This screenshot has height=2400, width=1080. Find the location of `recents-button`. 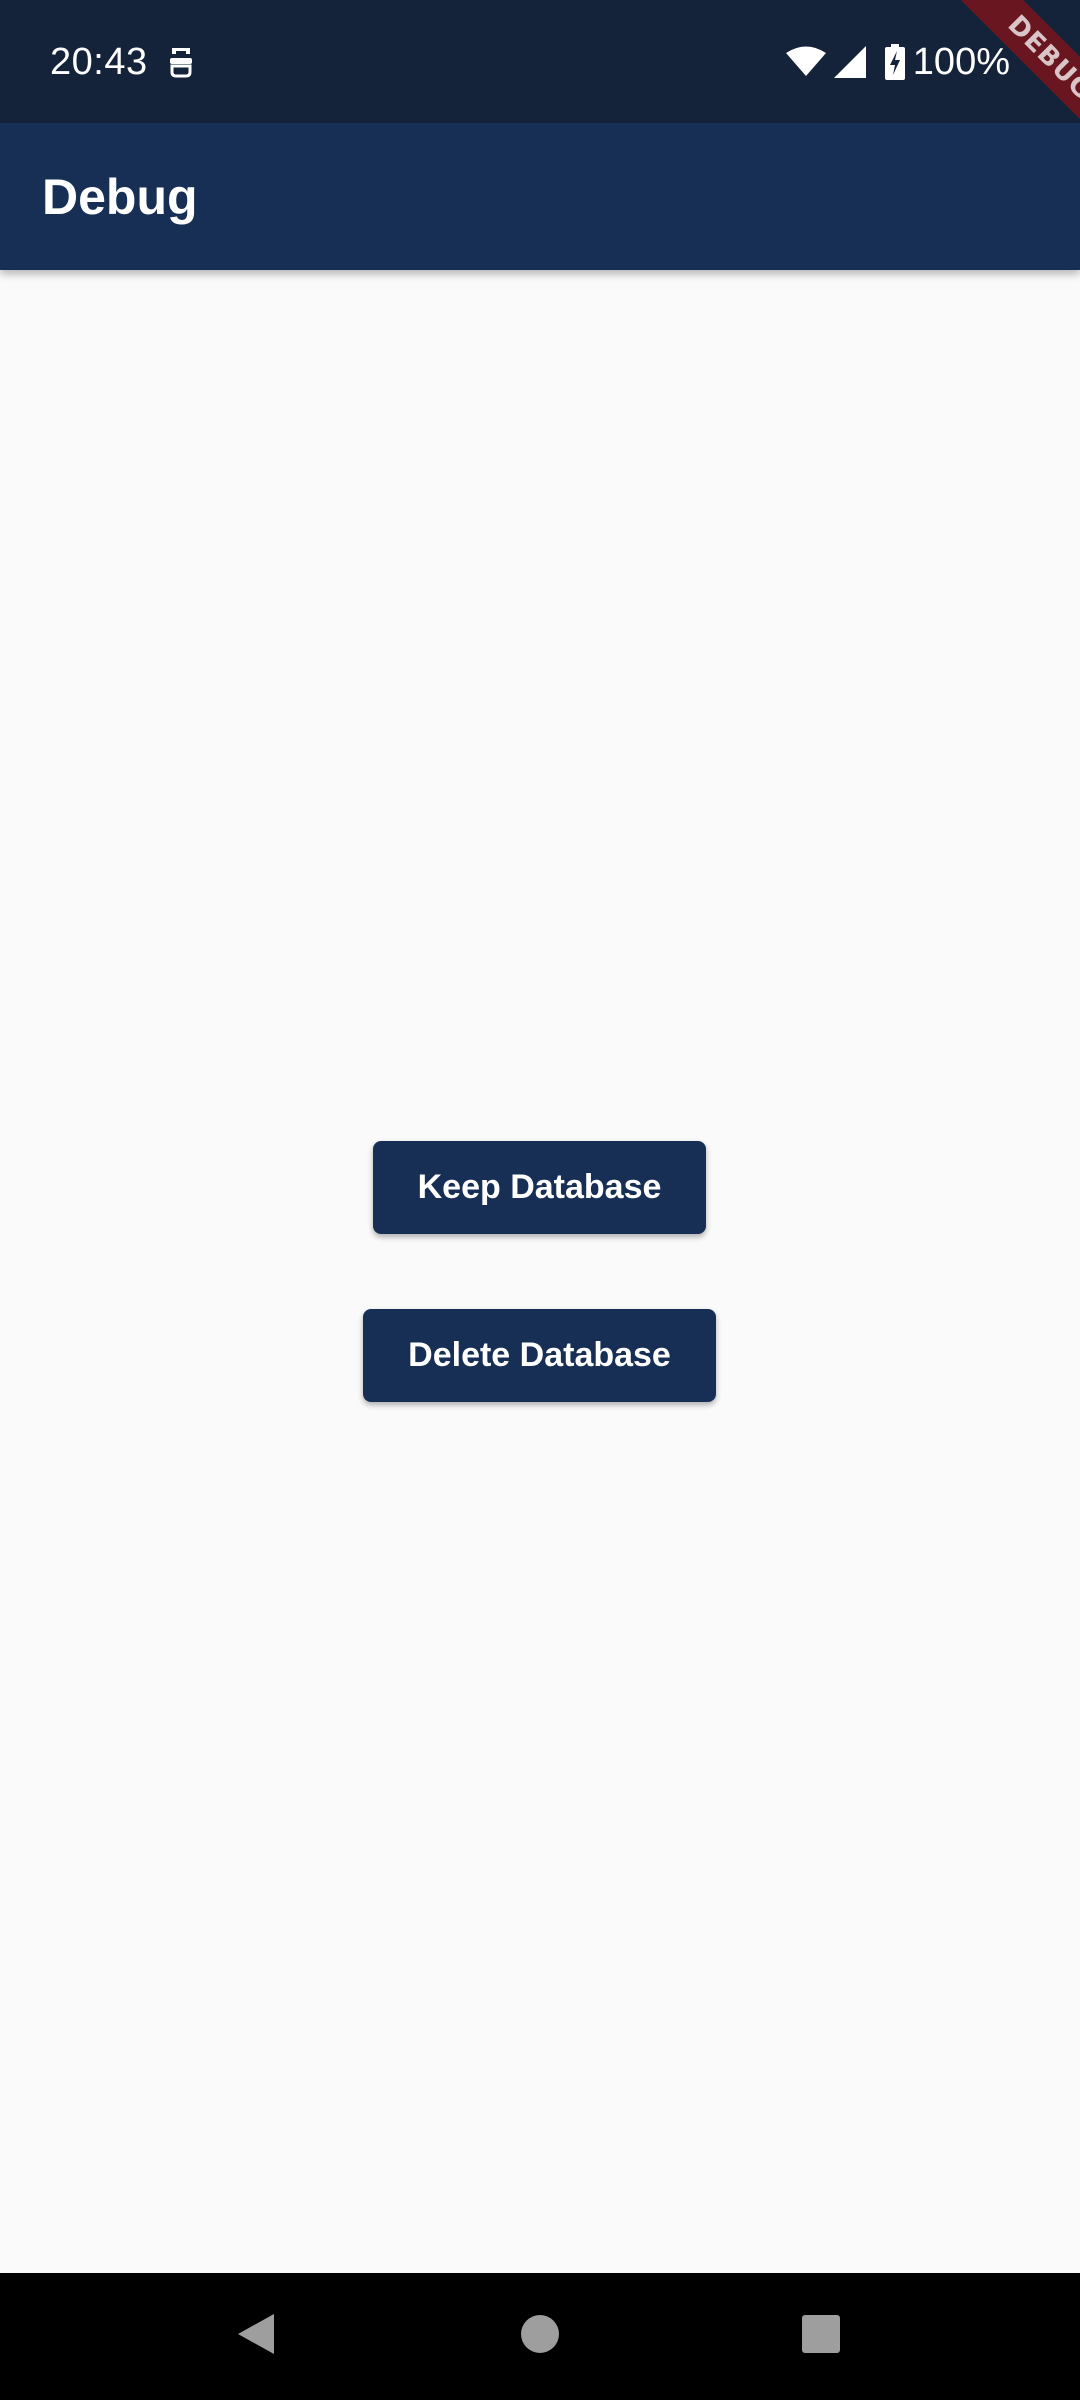

recents-button is located at coordinates (821, 2336).